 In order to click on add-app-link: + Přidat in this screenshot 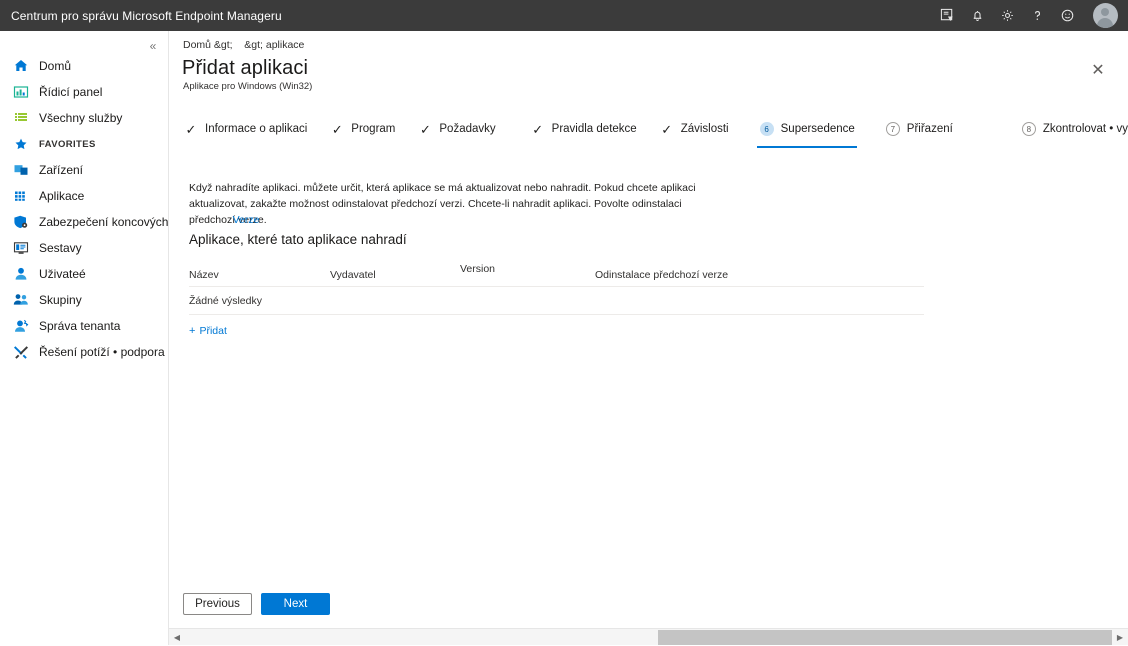, I will do `click(208, 331)`.